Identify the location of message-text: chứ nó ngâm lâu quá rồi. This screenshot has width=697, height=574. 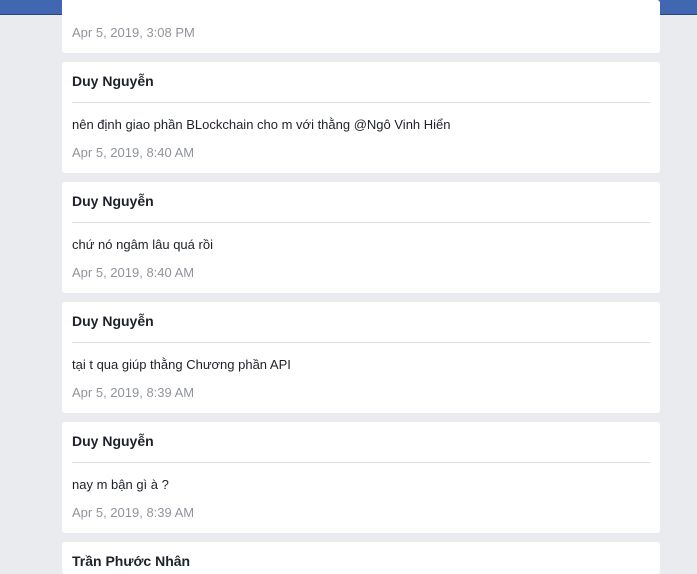
(142, 244).